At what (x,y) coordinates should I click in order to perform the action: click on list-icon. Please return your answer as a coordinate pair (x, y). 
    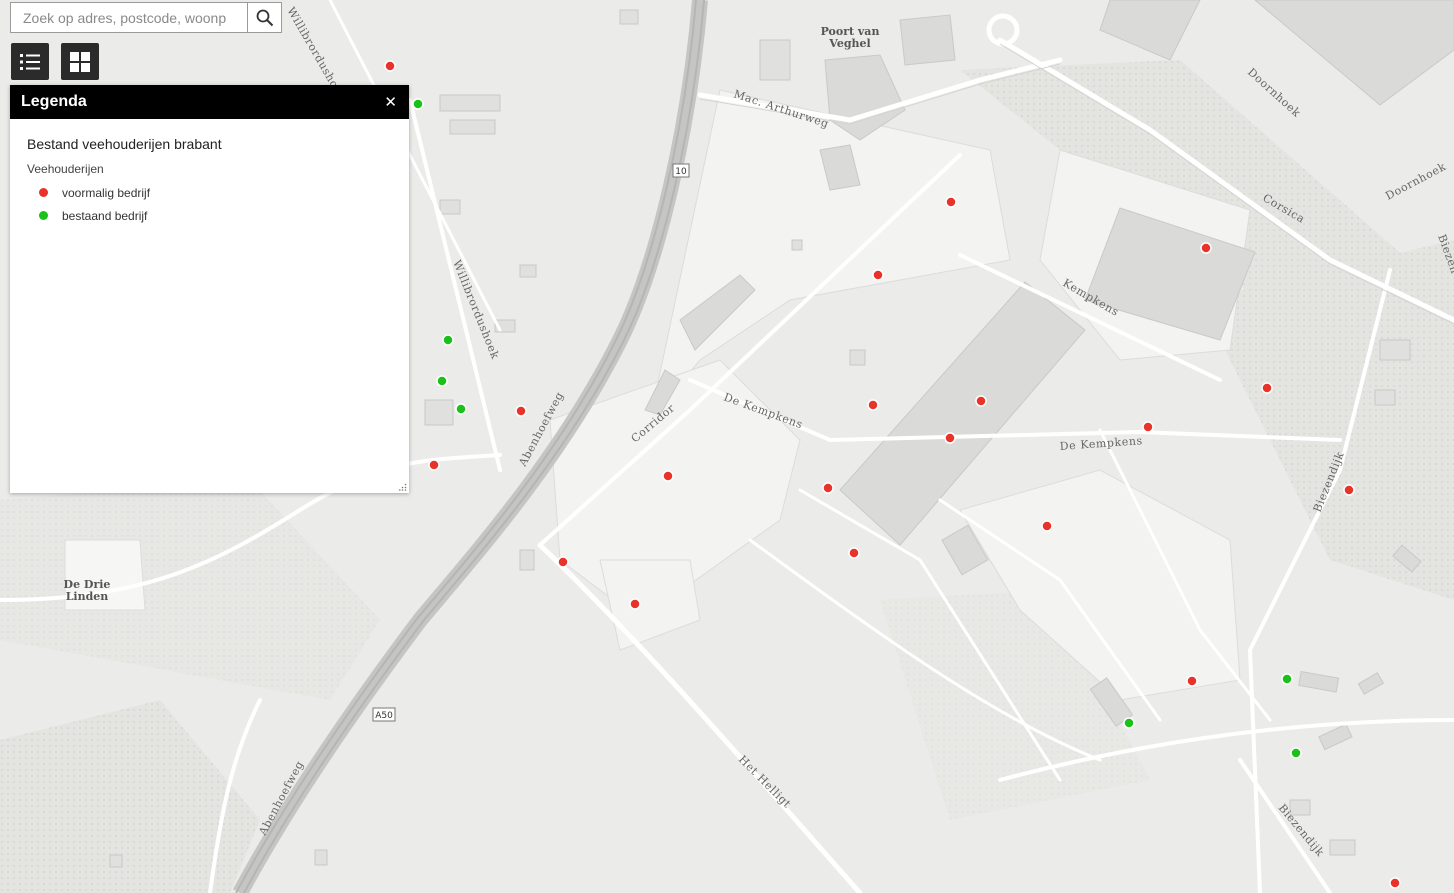
    Looking at the image, I should click on (30, 61).